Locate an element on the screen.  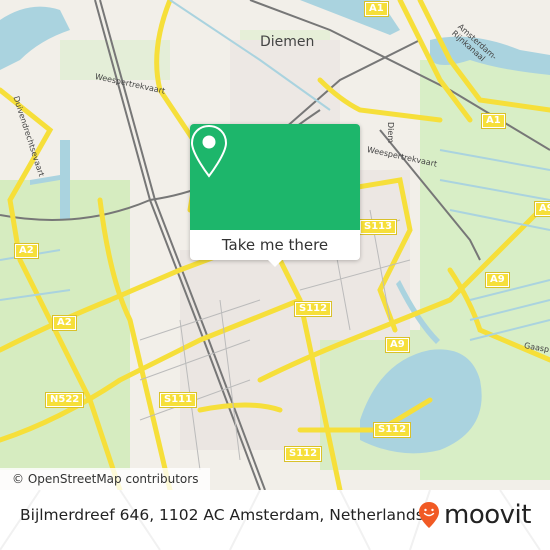
moovit-logo: moovit is located at coordinates (474, 515).